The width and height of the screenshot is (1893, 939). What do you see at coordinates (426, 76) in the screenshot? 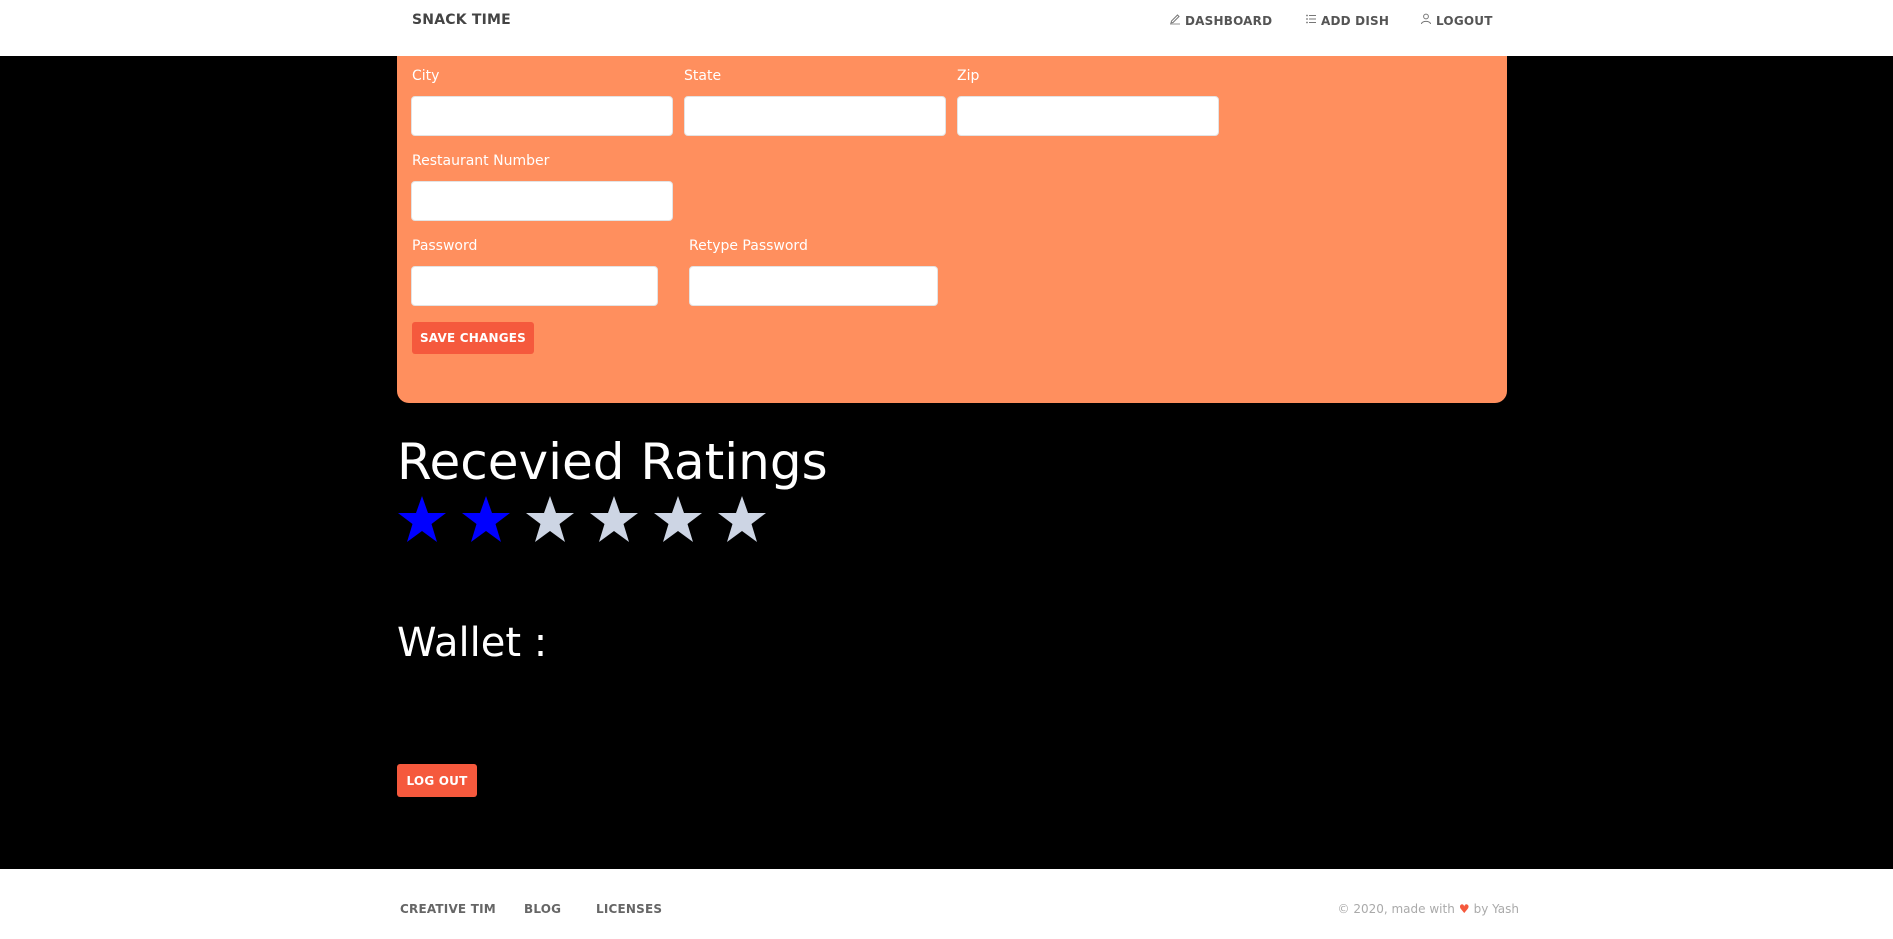
I see `city-label: City` at bounding box center [426, 76].